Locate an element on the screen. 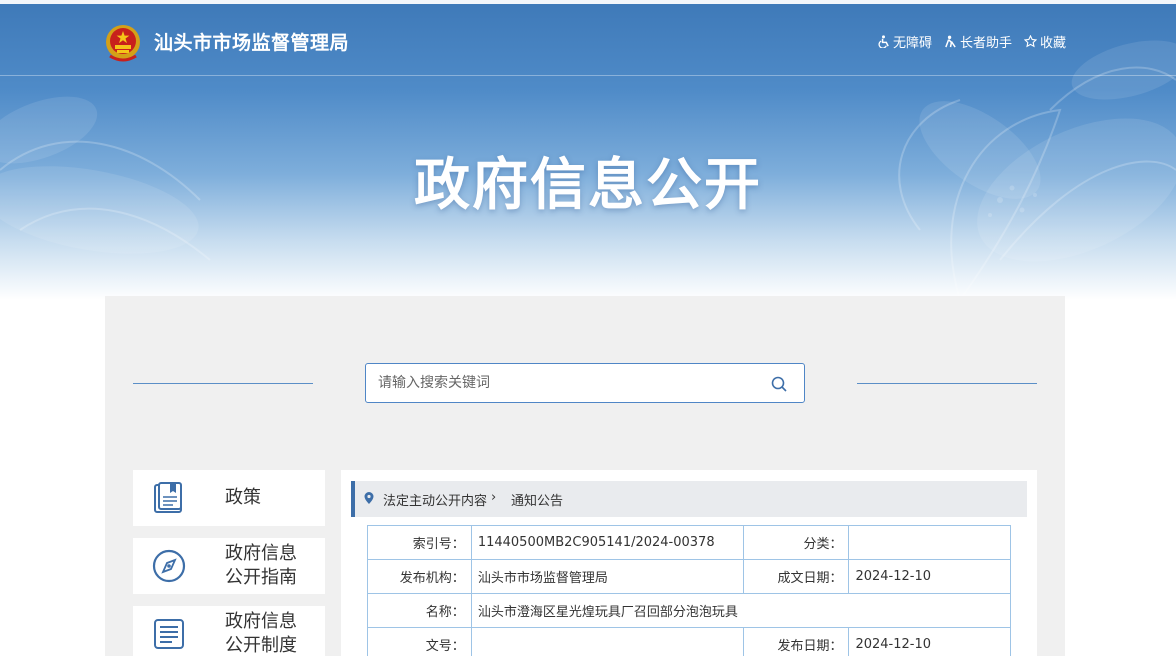 This screenshot has height=656, width=1176. category-value is located at coordinates (929, 542).